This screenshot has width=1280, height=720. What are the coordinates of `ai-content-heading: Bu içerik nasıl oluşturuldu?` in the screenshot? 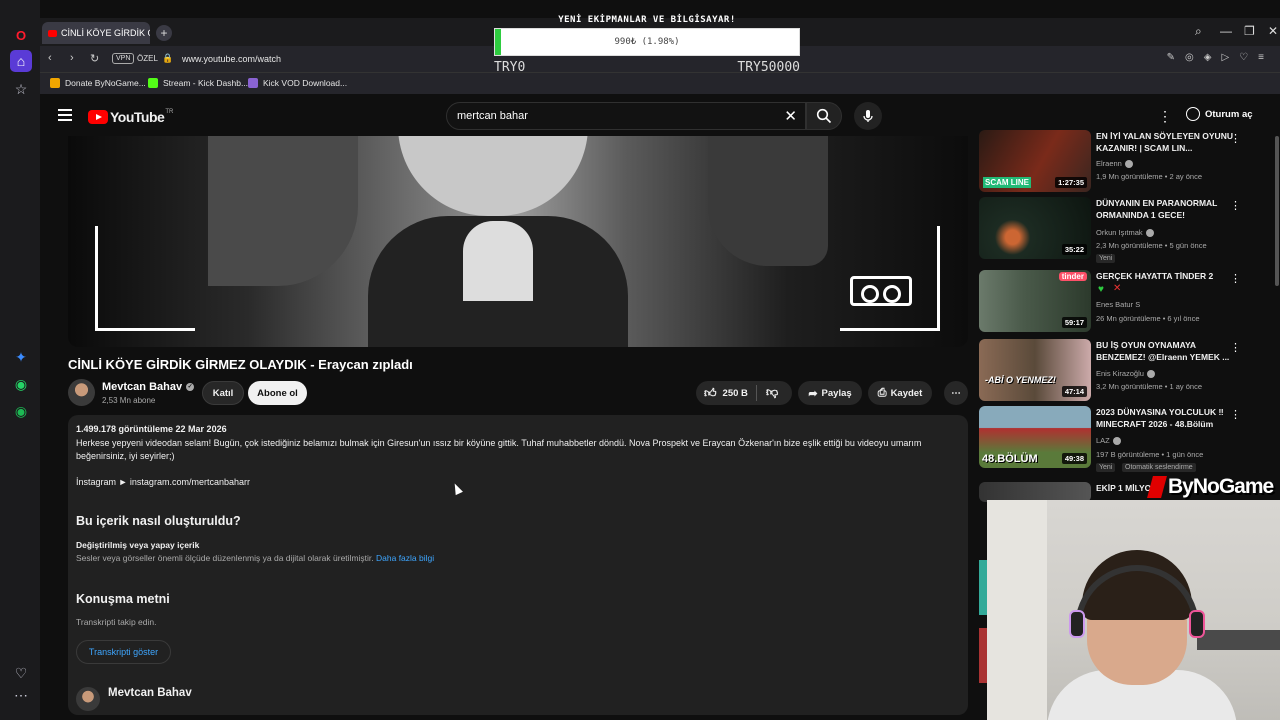 It's located at (158, 521).